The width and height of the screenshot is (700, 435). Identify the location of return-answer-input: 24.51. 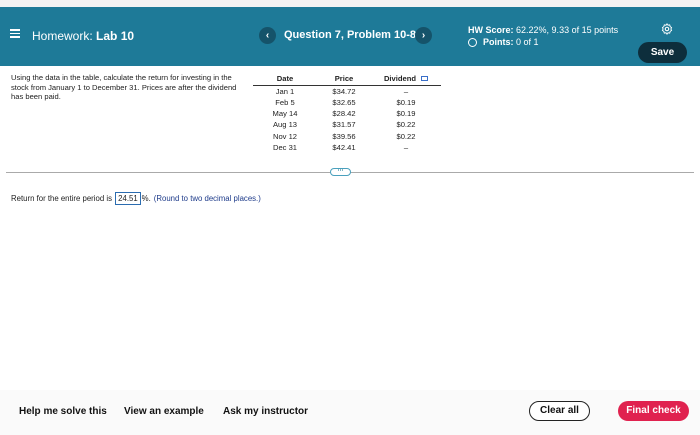
(128, 198).